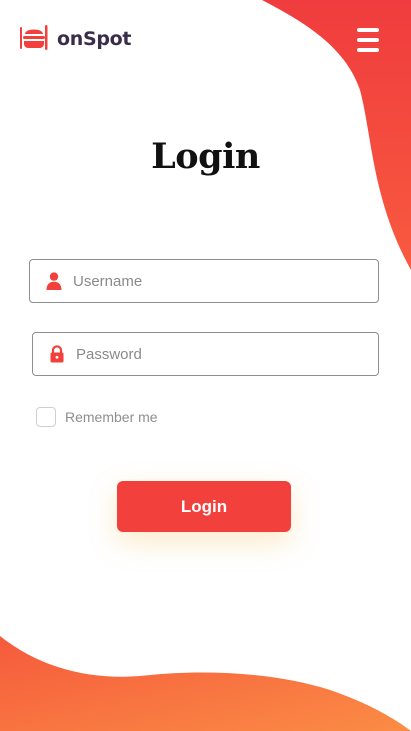 Image resolution: width=411 pixels, height=731 pixels. What do you see at coordinates (54, 281) in the screenshot?
I see `user-icon` at bounding box center [54, 281].